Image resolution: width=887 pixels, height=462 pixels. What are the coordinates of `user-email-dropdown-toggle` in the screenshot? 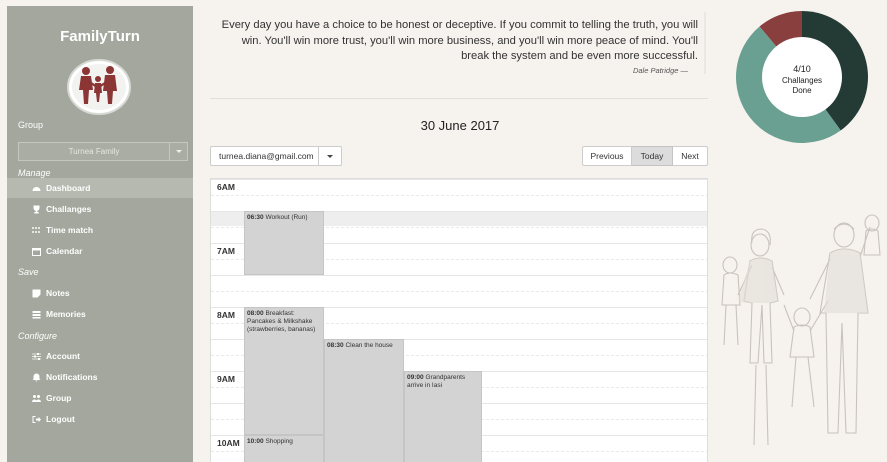 It's located at (330, 156).